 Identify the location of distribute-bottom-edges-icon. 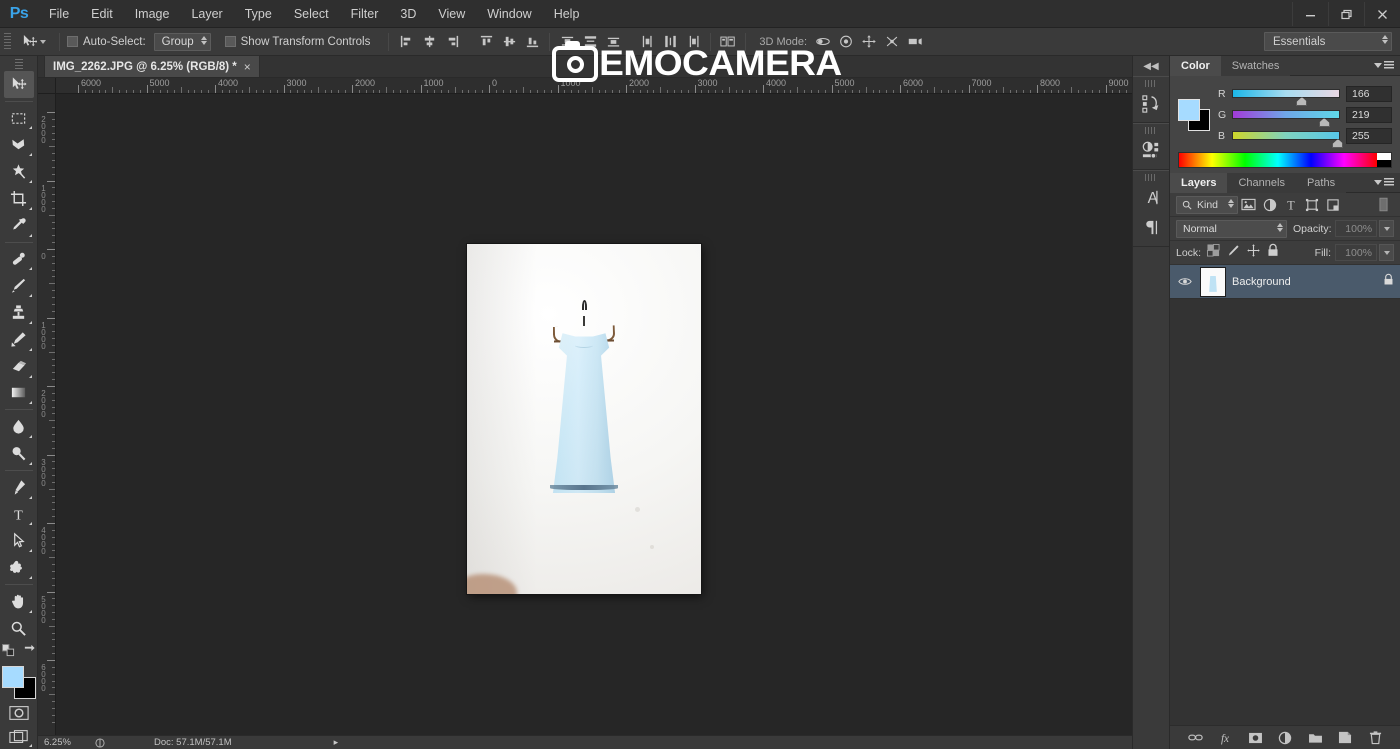
(613, 42).